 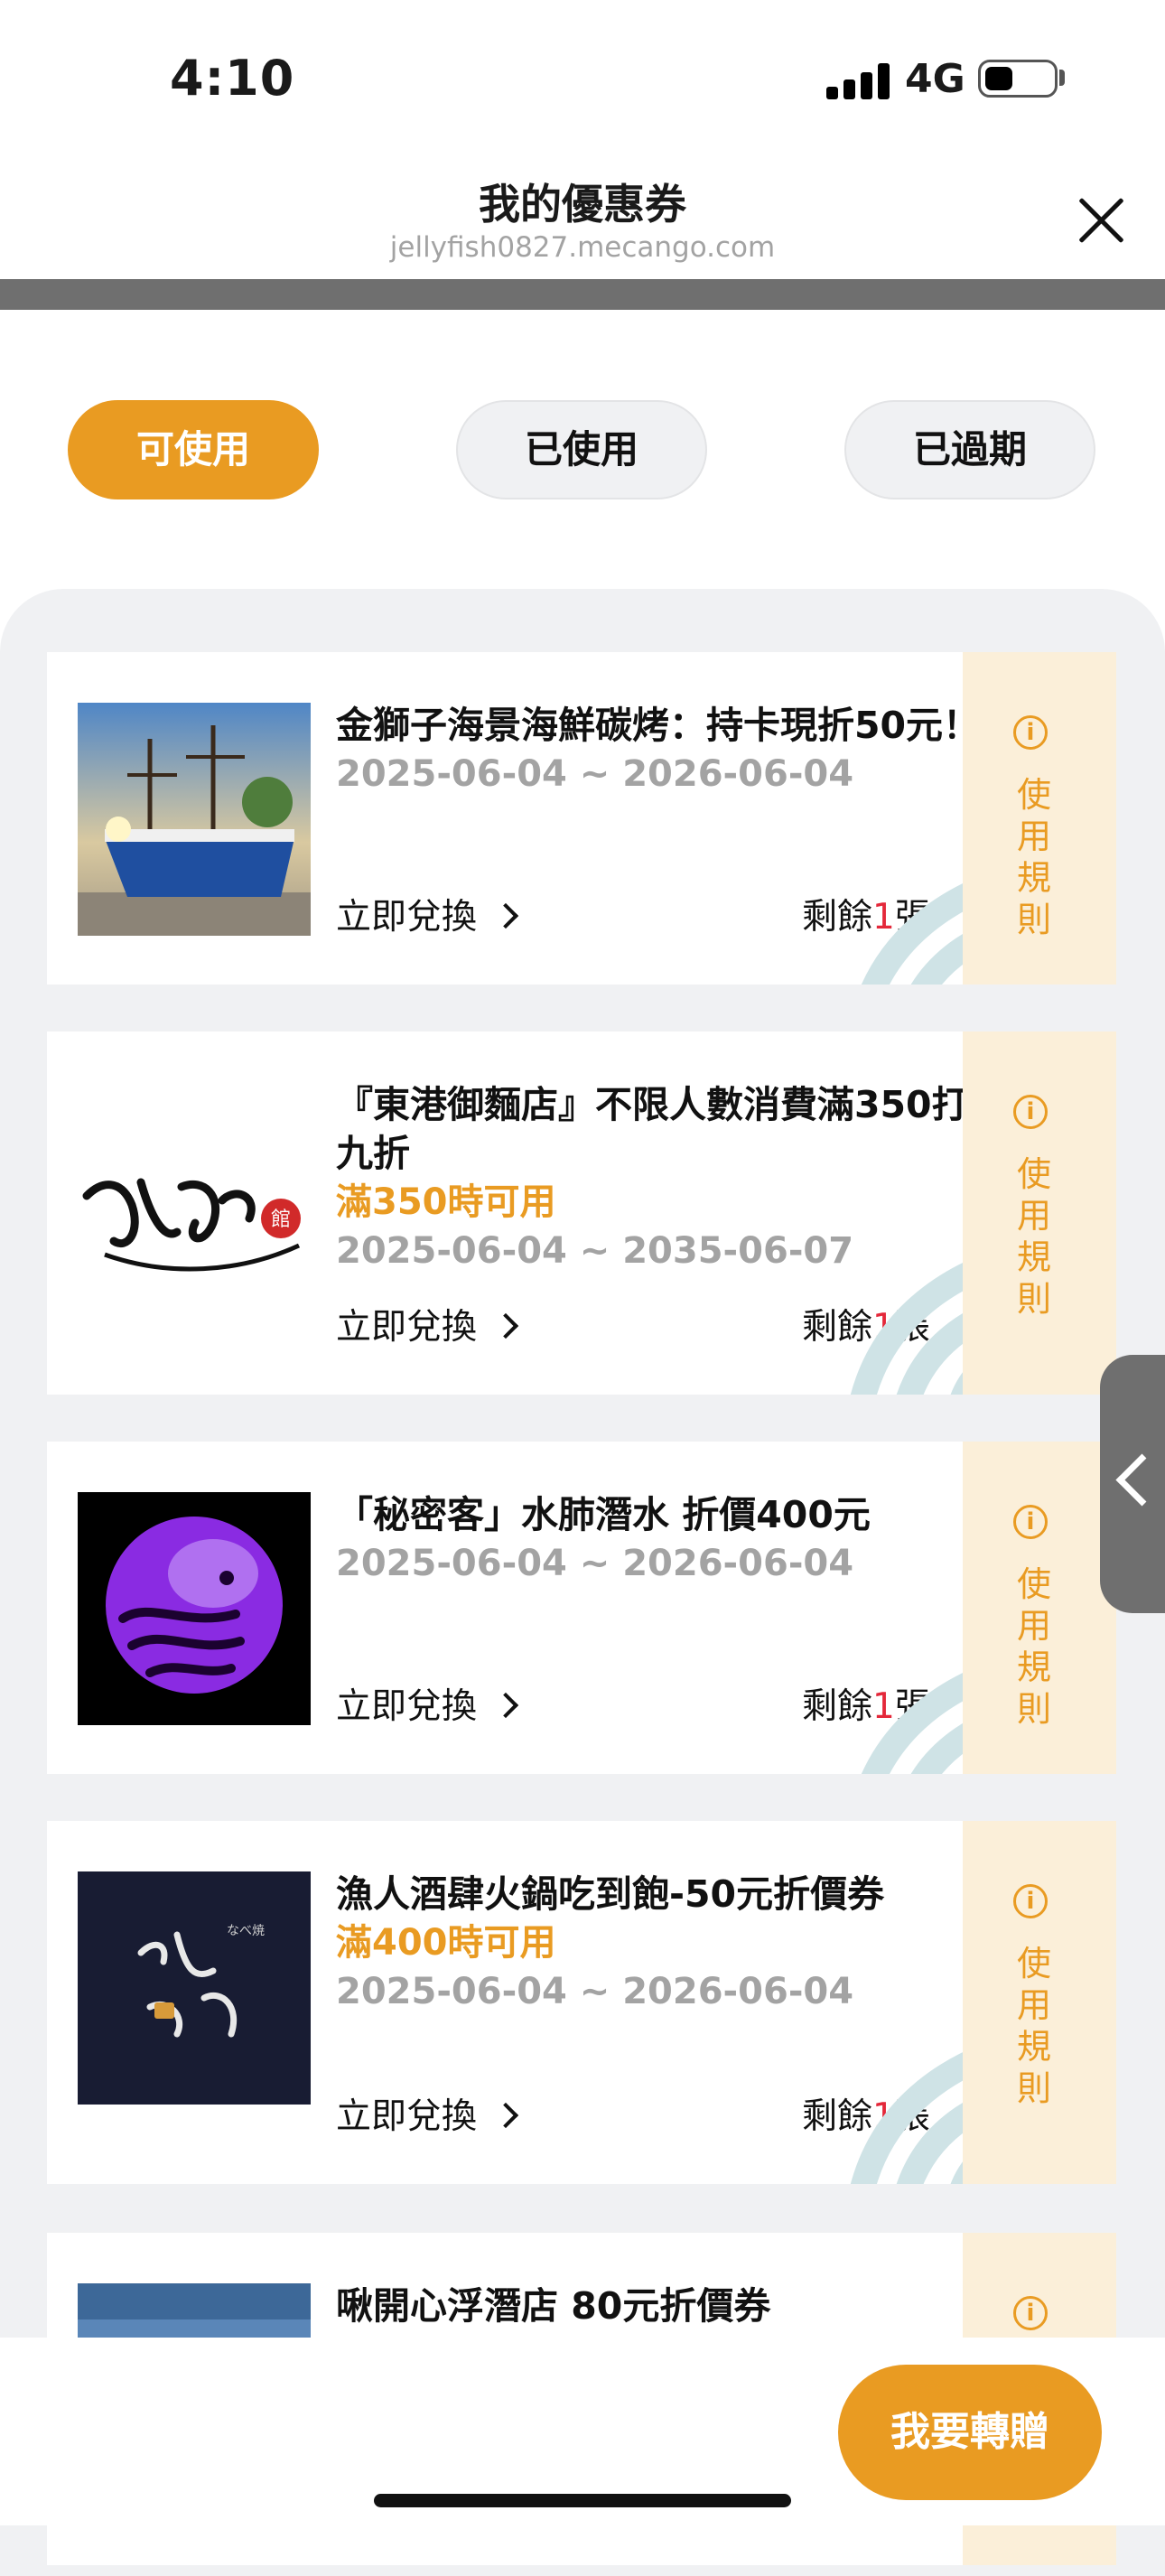 I want to click on signal-icon, so click(x=858, y=81).